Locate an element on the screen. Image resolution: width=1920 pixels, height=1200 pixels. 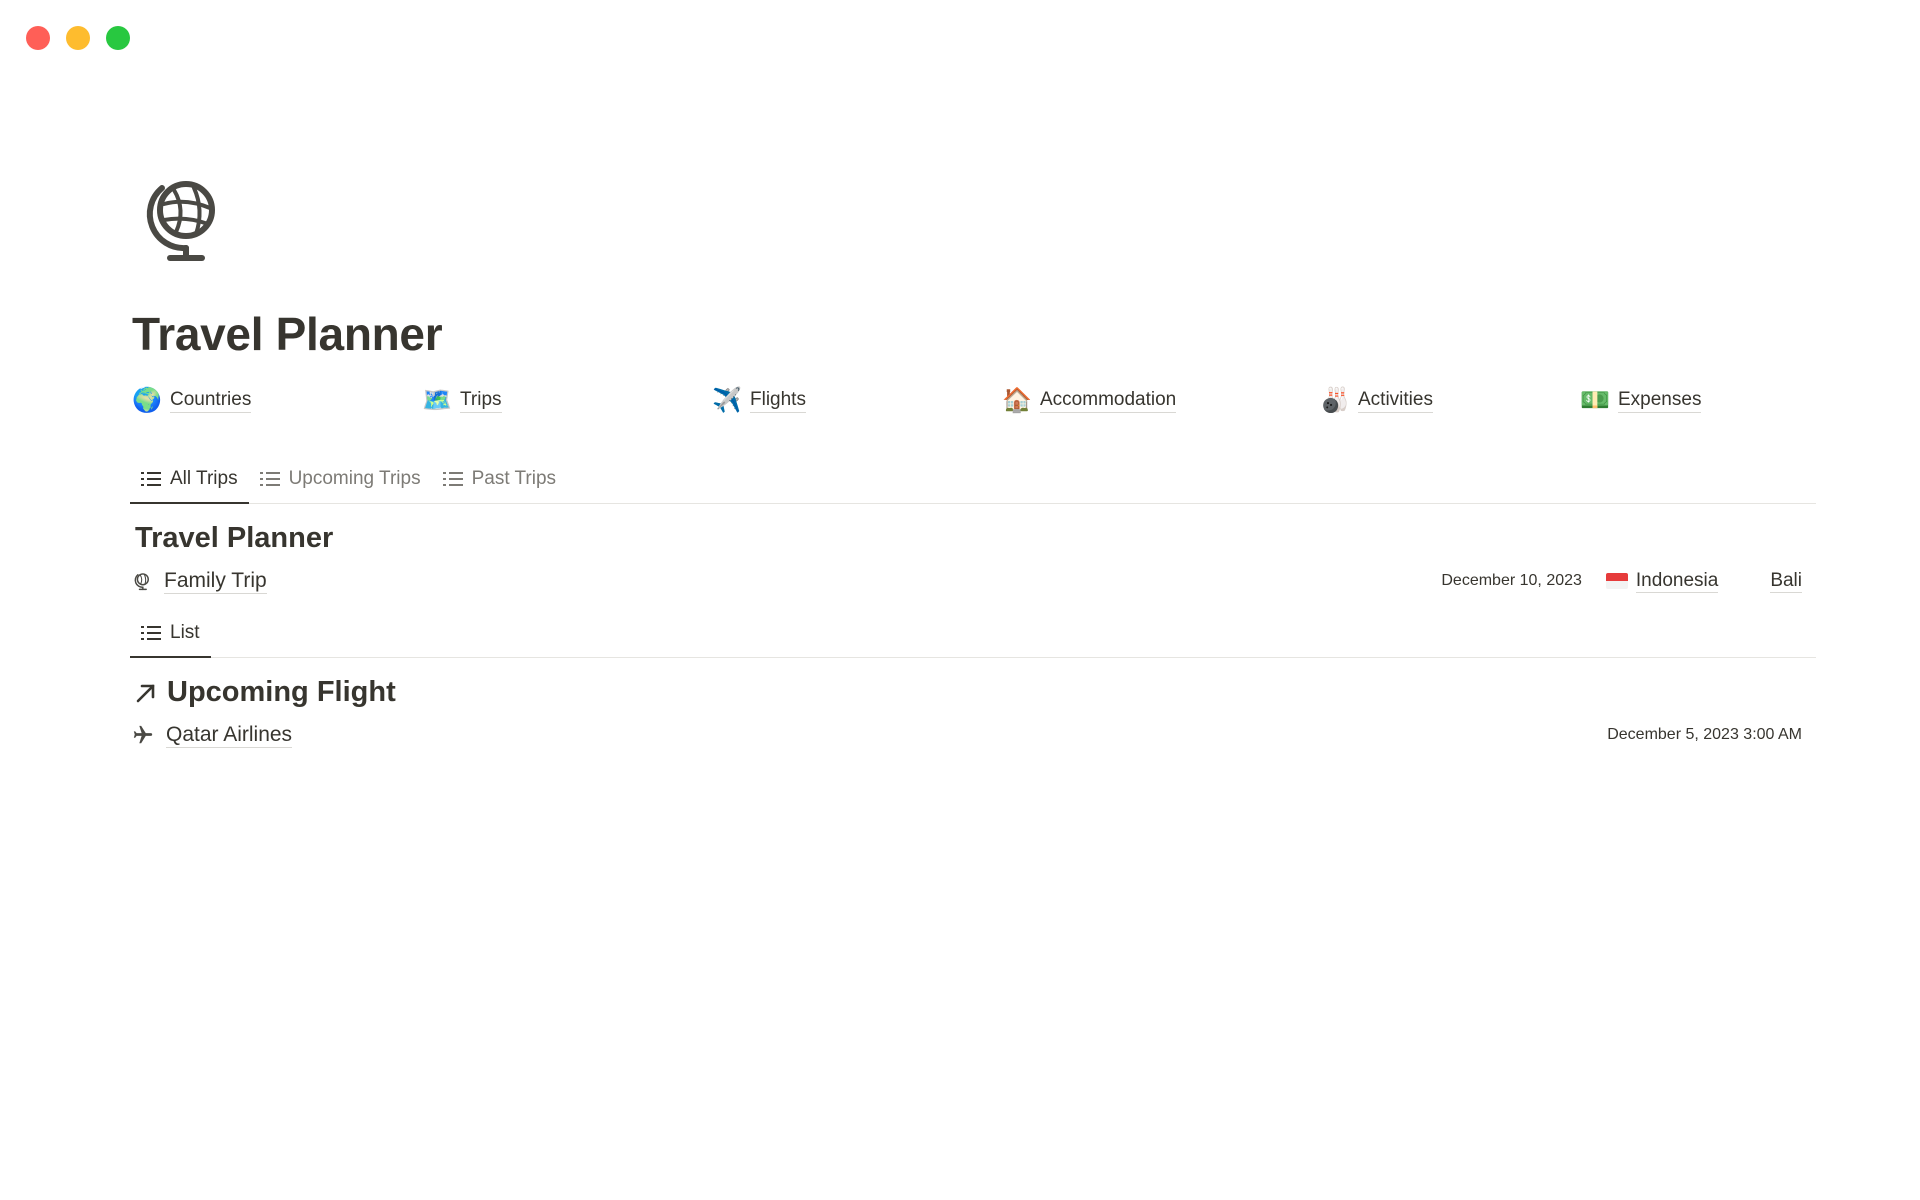
link-trips: 🗺️ Trips is located at coordinates (462, 401).